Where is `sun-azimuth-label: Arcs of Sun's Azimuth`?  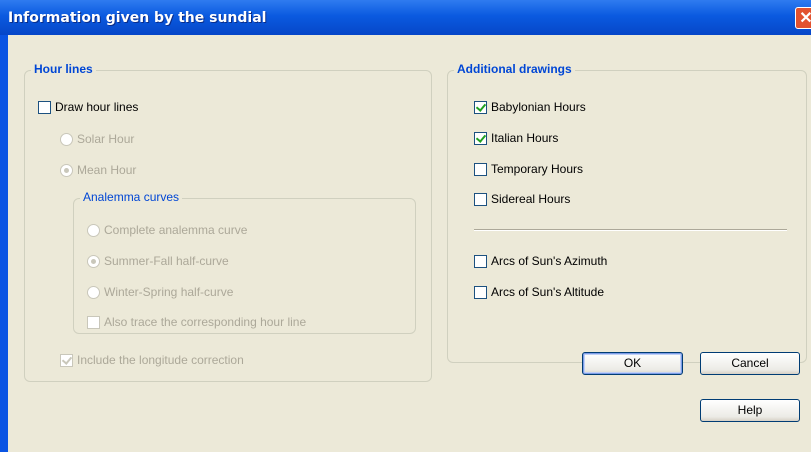 sun-azimuth-label: Arcs of Sun's Azimuth is located at coordinates (549, 261).